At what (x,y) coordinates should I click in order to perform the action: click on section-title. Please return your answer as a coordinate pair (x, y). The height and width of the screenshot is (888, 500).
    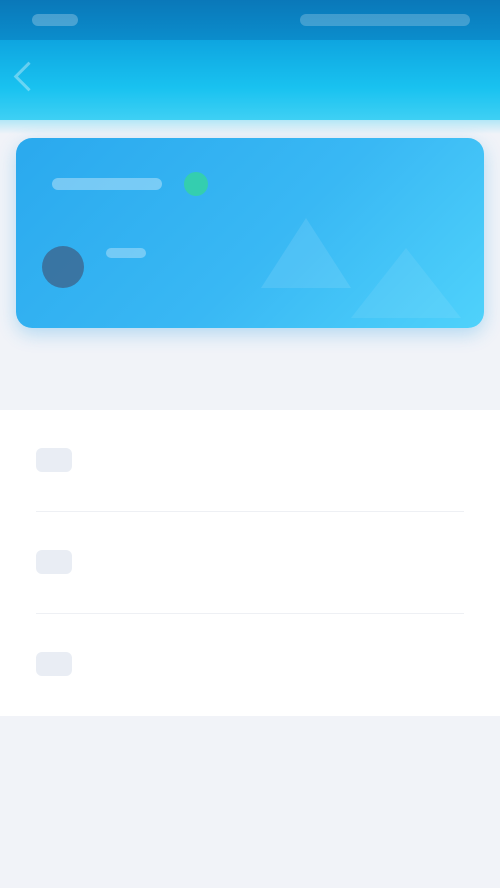
    Looking at the image, I should click on (165, 381).